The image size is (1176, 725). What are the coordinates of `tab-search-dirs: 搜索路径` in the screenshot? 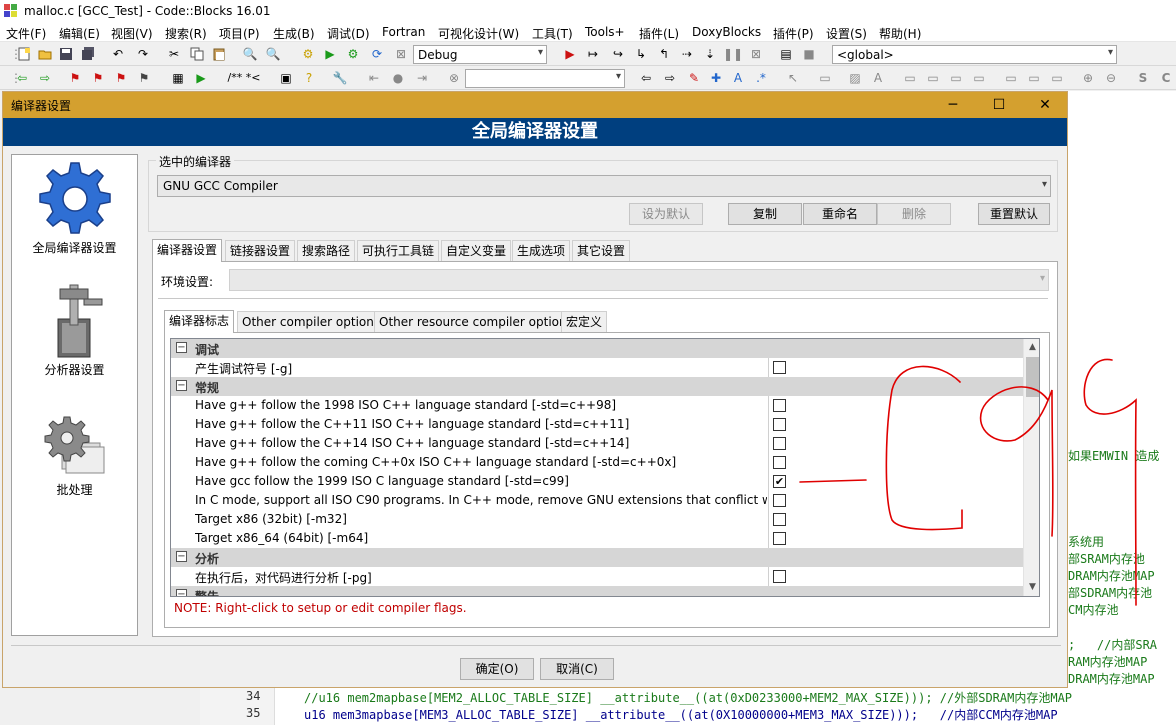 It's located at (326, 251).